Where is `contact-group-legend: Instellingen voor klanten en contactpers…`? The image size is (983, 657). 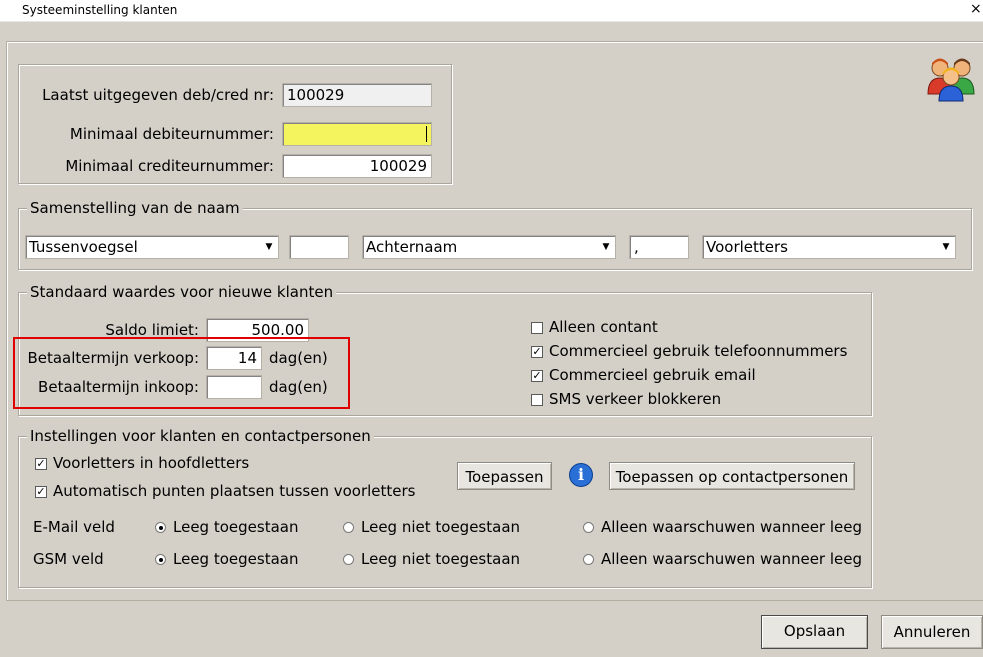
contact-group-legend: Instellingen voor klanten en contactpers… is located at coordinates (200, 436).